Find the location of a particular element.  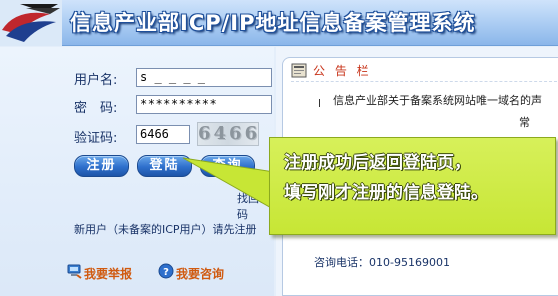

new-user-register-text: 新用户（未备案的ICP用户）请先注册 is located at coordinates (165, 229).